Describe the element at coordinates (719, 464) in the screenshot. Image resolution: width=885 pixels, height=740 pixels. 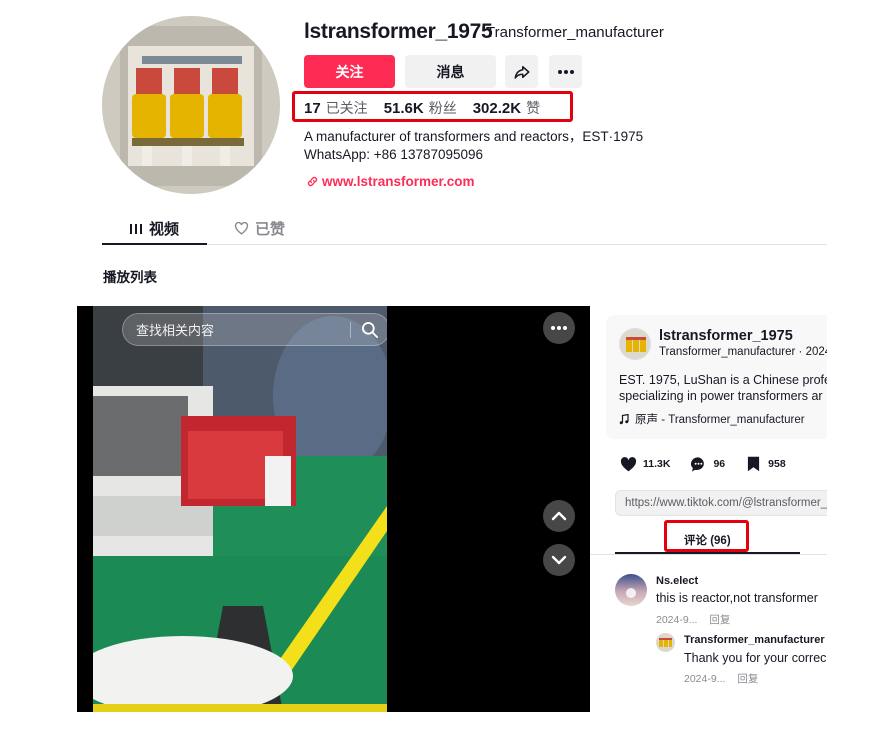
I see `comment-count: 96` at that location.